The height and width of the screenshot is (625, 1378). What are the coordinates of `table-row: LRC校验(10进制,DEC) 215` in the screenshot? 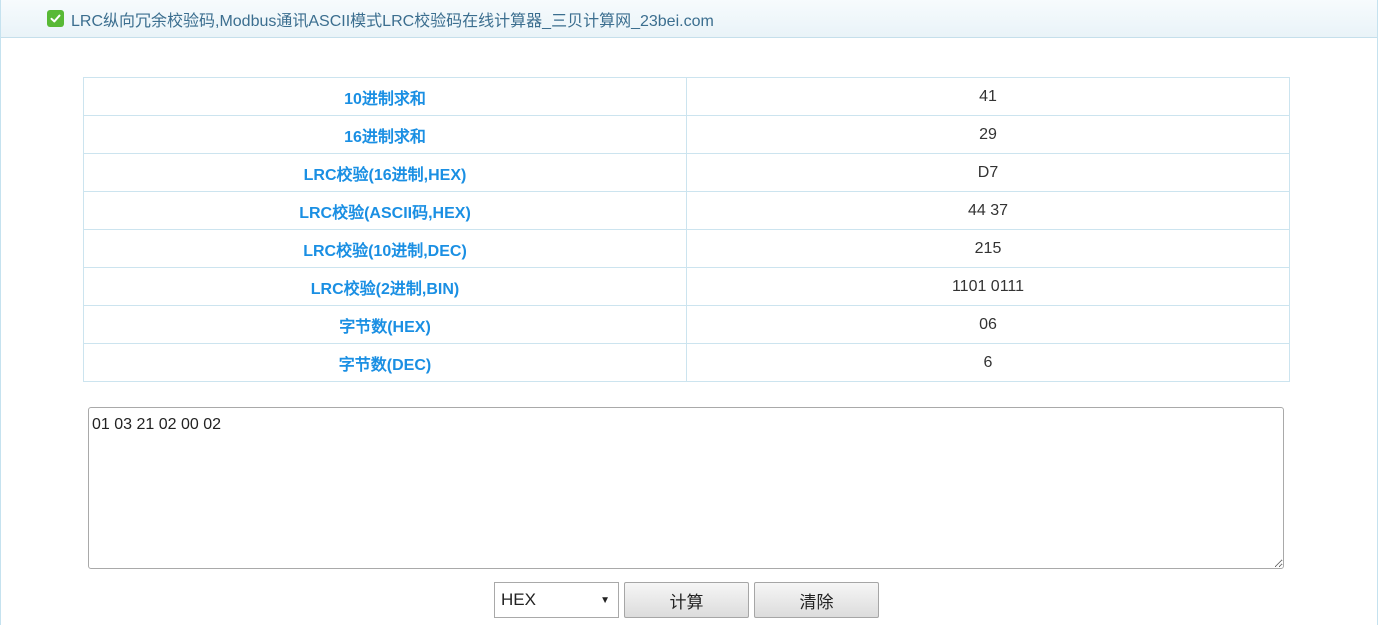 It's located at (686, 248).